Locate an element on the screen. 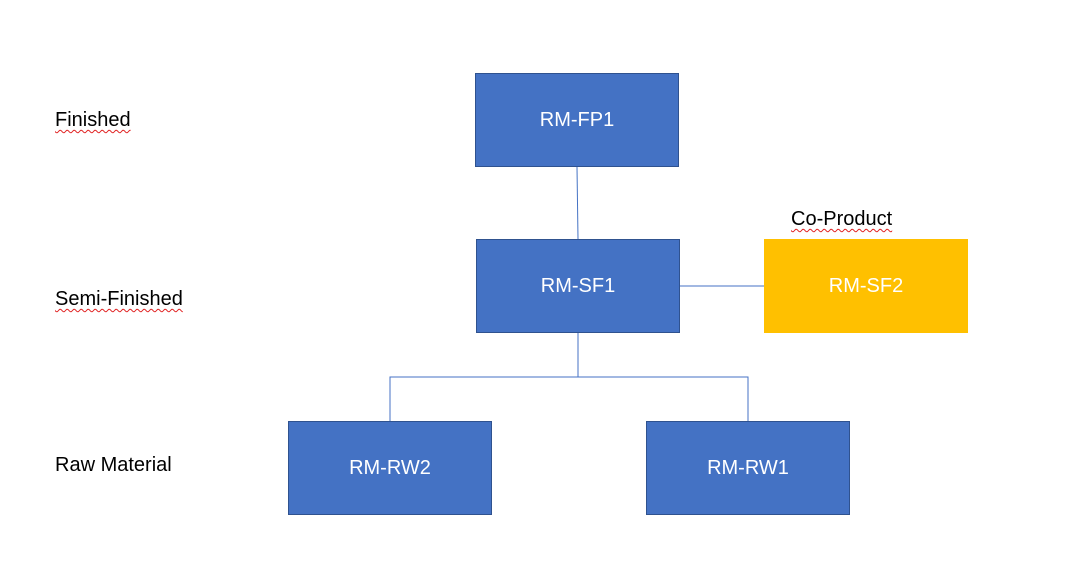 This screenshot has height=568, width=1071. co-product-text: Co-Product is located at coordinates (842, 219).